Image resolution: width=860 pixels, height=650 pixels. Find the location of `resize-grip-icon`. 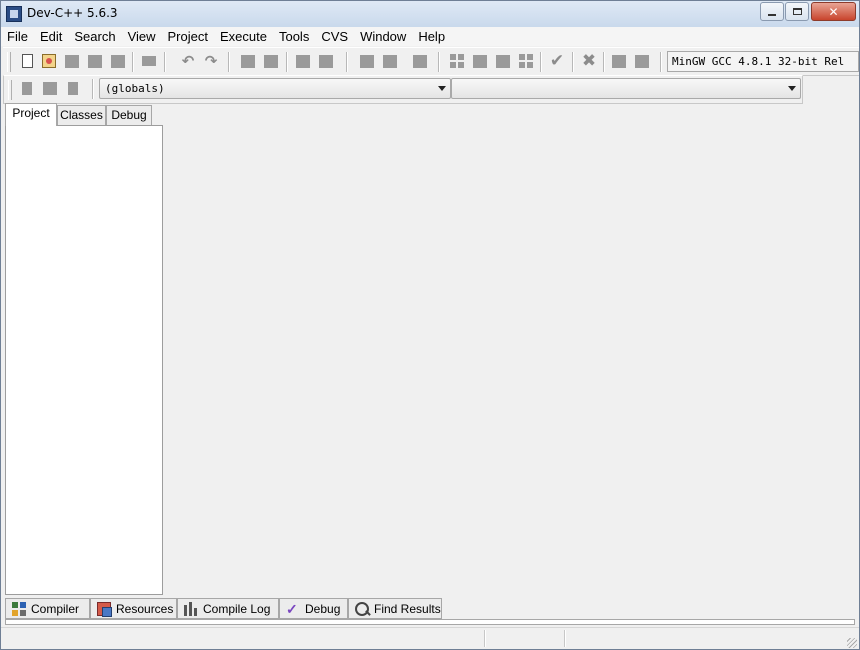

resize-grip-icon is located at coordinates (852, 643).